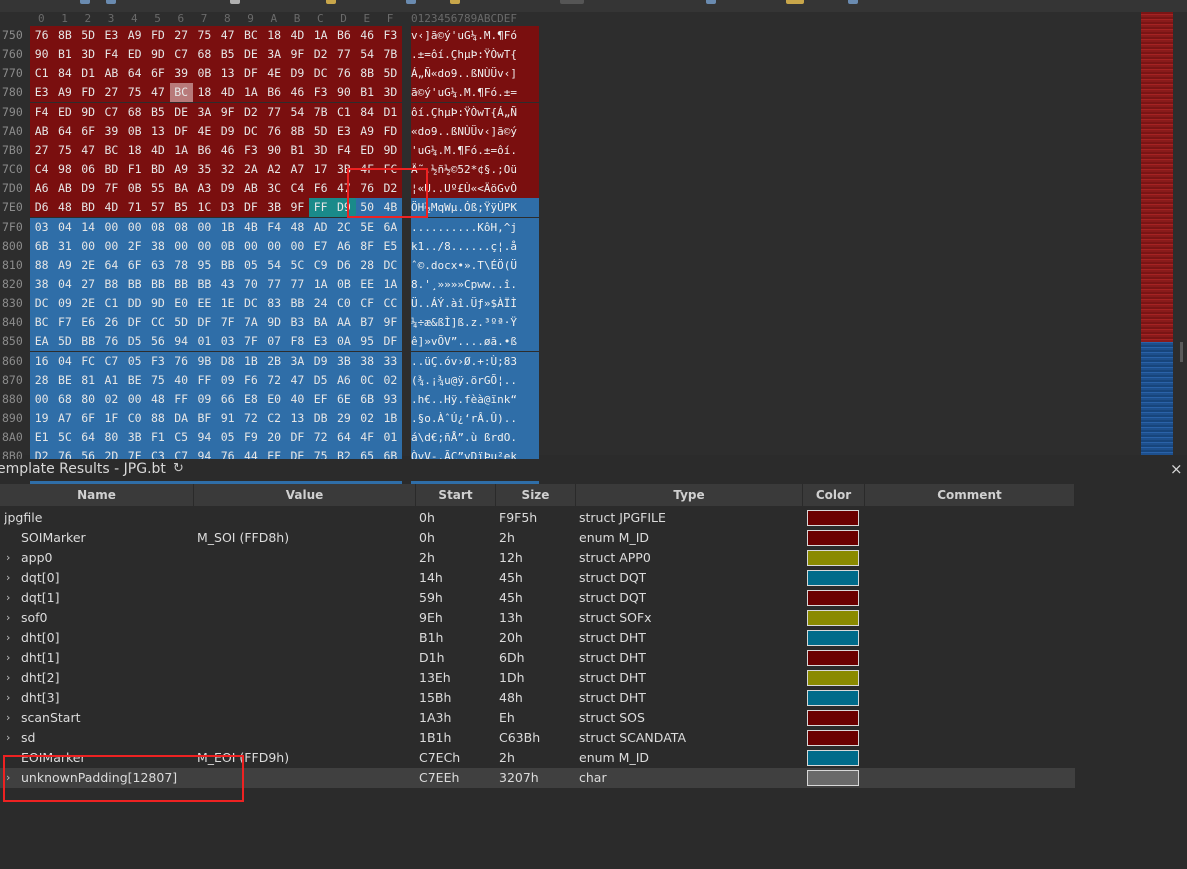 The image size is (1187, 869). What do you see at coordinates (1176, 469) in the screenshot?
I see `close-icon: ×` at bounding box center [1176, 469].